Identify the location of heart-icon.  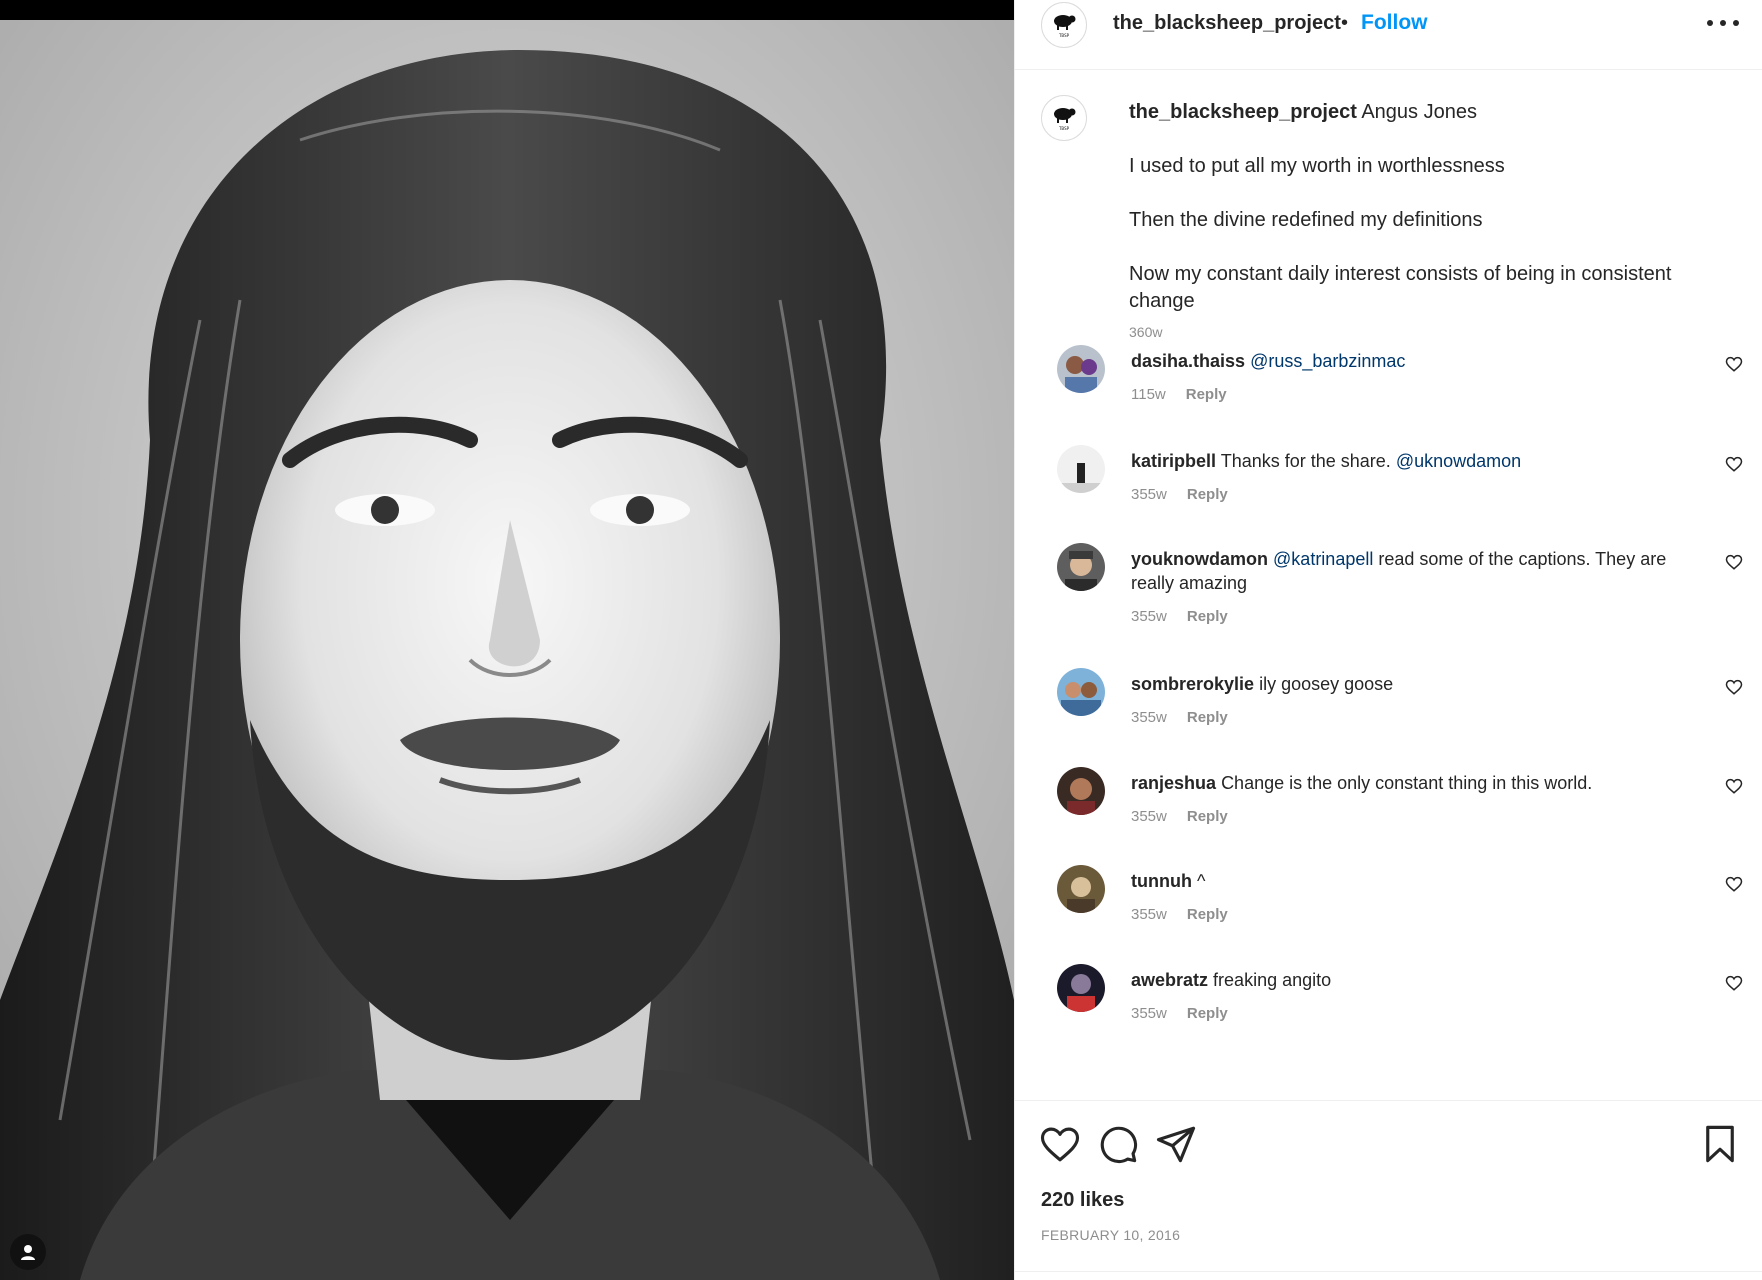
(1060, 1144).